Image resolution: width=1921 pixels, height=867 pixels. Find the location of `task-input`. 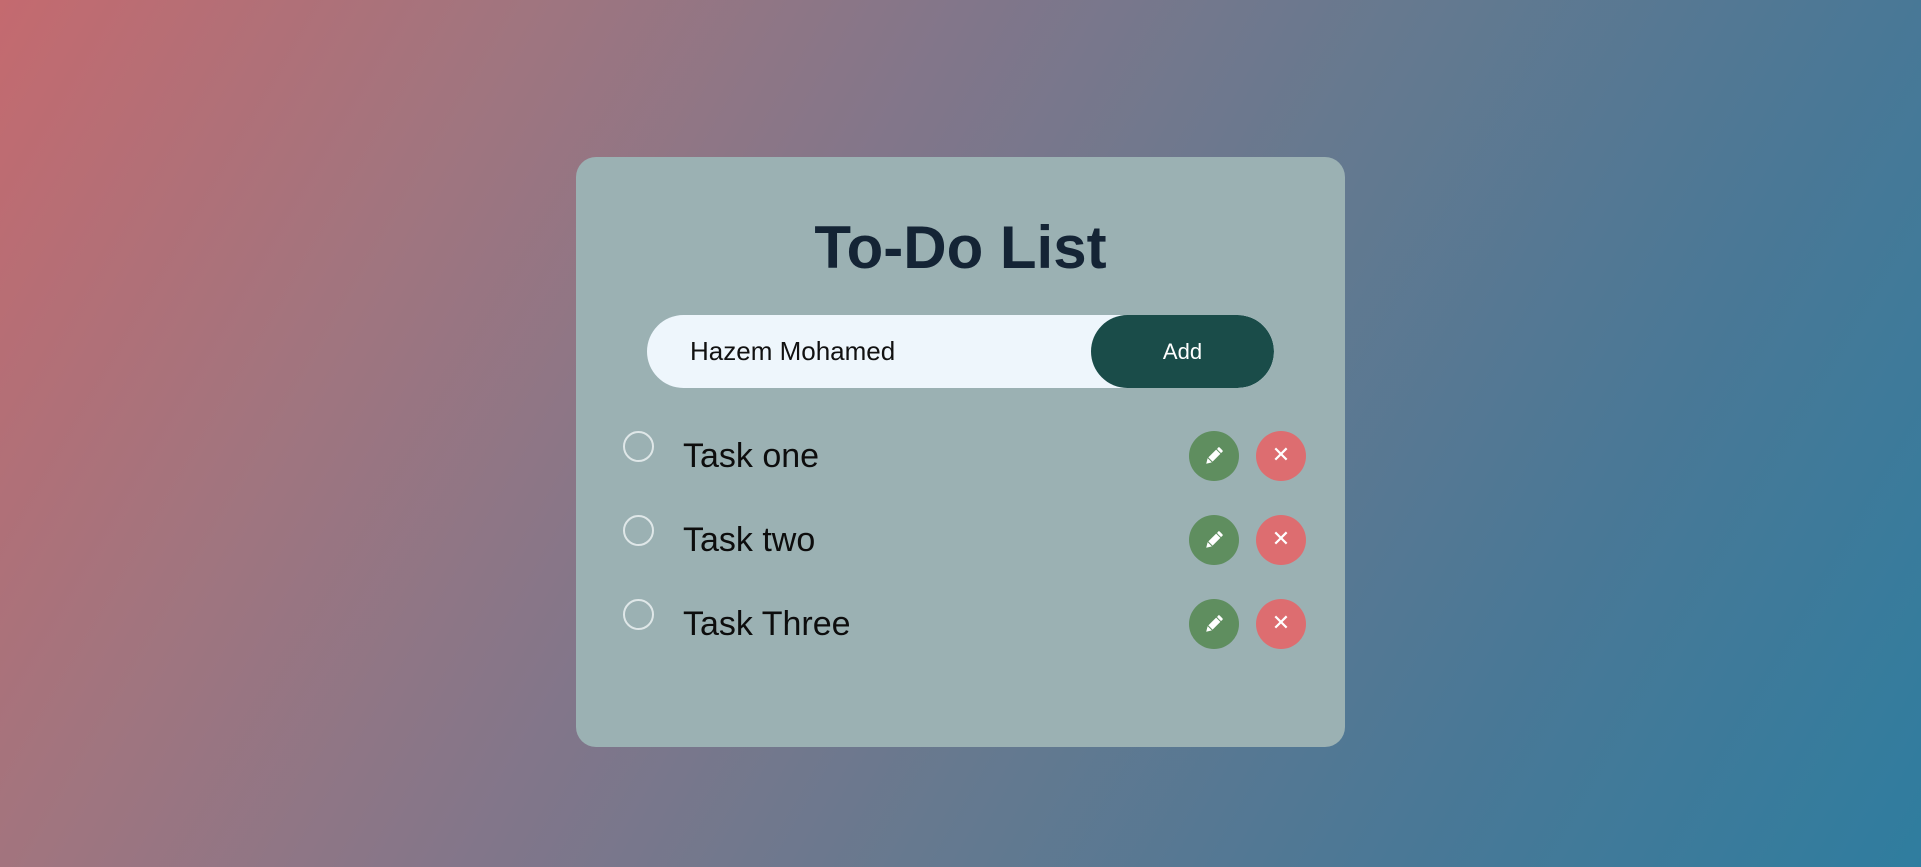

task-input is located at coordinates (867, 351).